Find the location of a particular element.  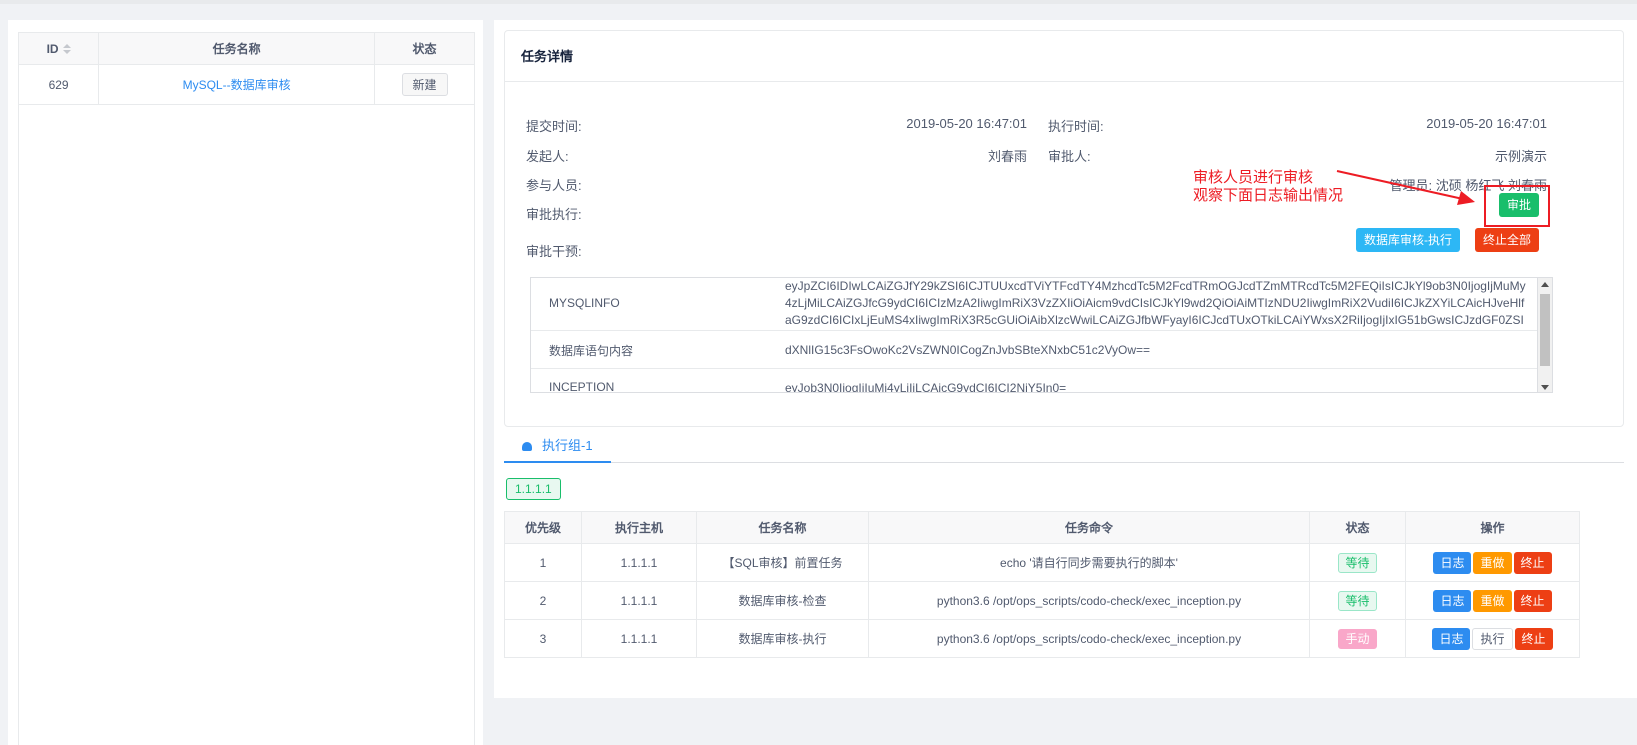

approver-value: 示例演示 is located at coordinates (1520, 156).